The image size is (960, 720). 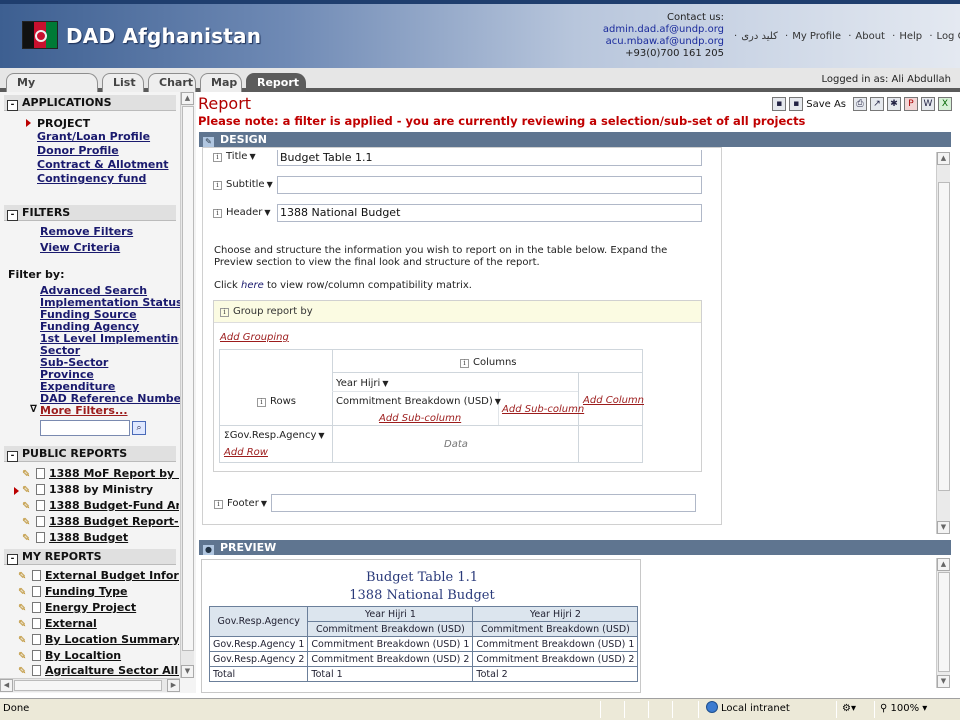 I want to click on public-report-item: ✎ 1388 by Ministry, so click(x=100, y=490).